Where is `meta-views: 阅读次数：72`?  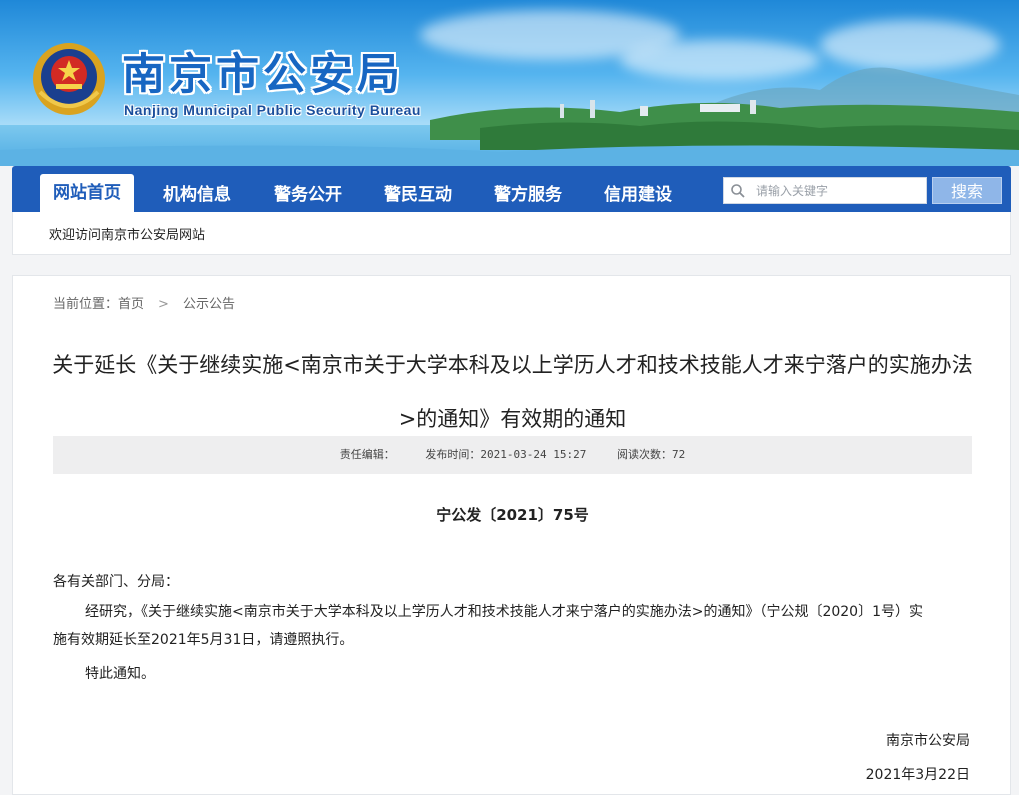 meta-views: 阅读次数：72 is located at coordinates (651, 454).